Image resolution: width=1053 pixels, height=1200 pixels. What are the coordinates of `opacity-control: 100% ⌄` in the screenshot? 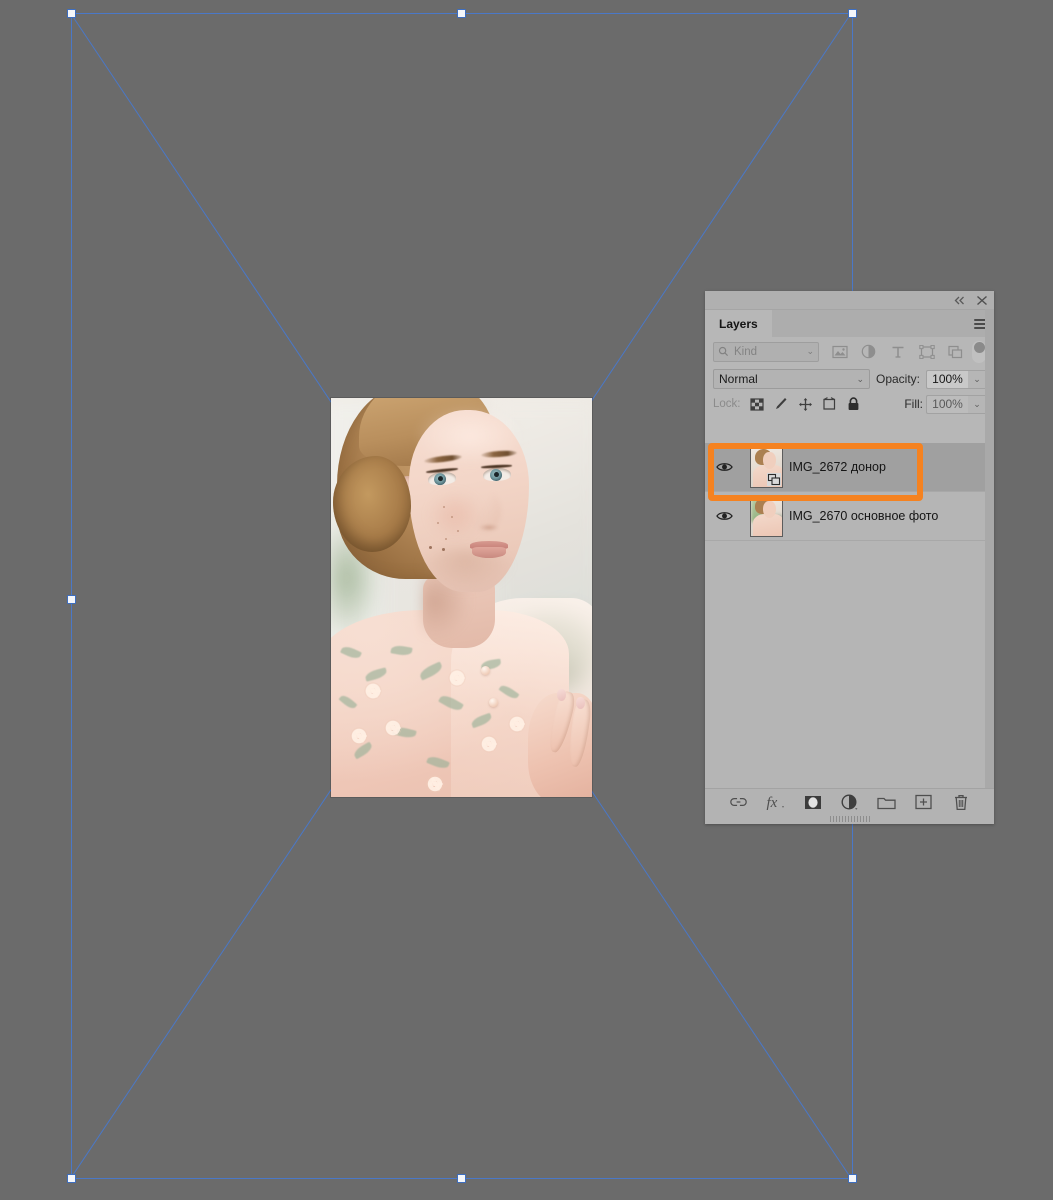 It's located at (956, 379).